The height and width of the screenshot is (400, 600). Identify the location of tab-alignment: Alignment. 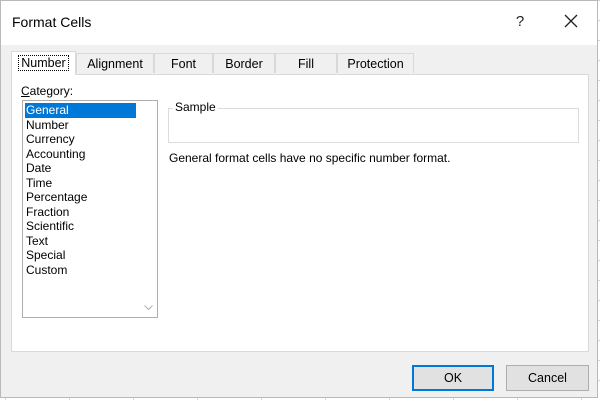
(115, 63).